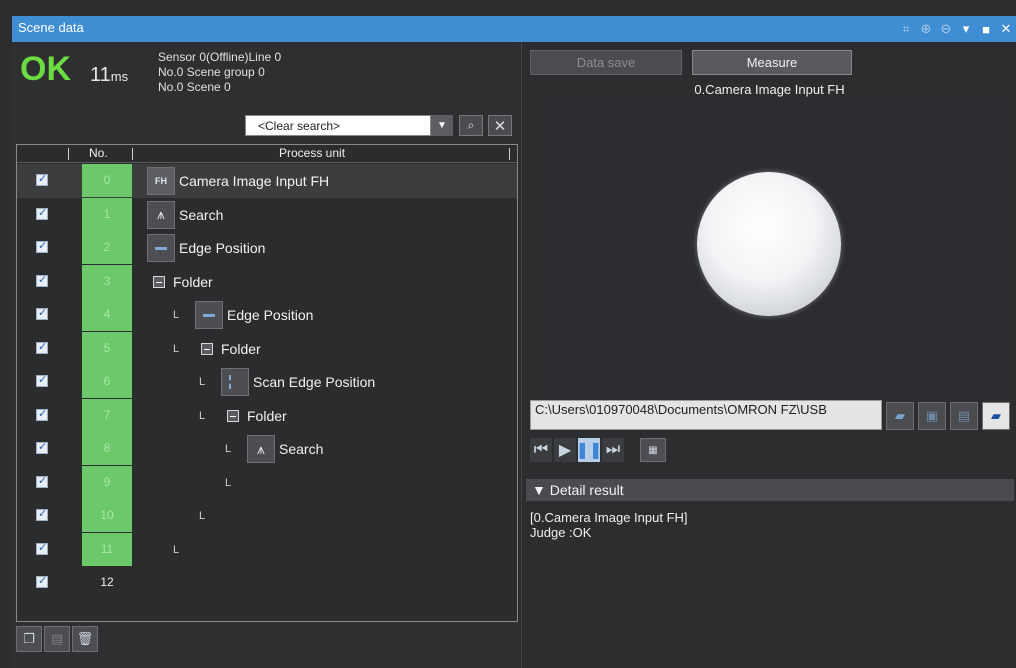 Image resolution: width=1016 pixels, height=668 pixels. What do you see at coordinates (241, 348) in the screenshot?
I see `process-unit-label: Folder` at bounding box center [241, 348].